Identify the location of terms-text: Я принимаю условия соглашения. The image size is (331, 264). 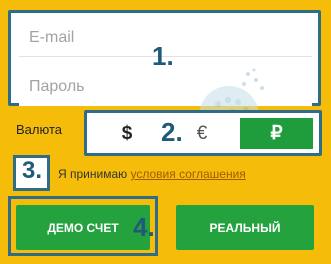
(152, 174).